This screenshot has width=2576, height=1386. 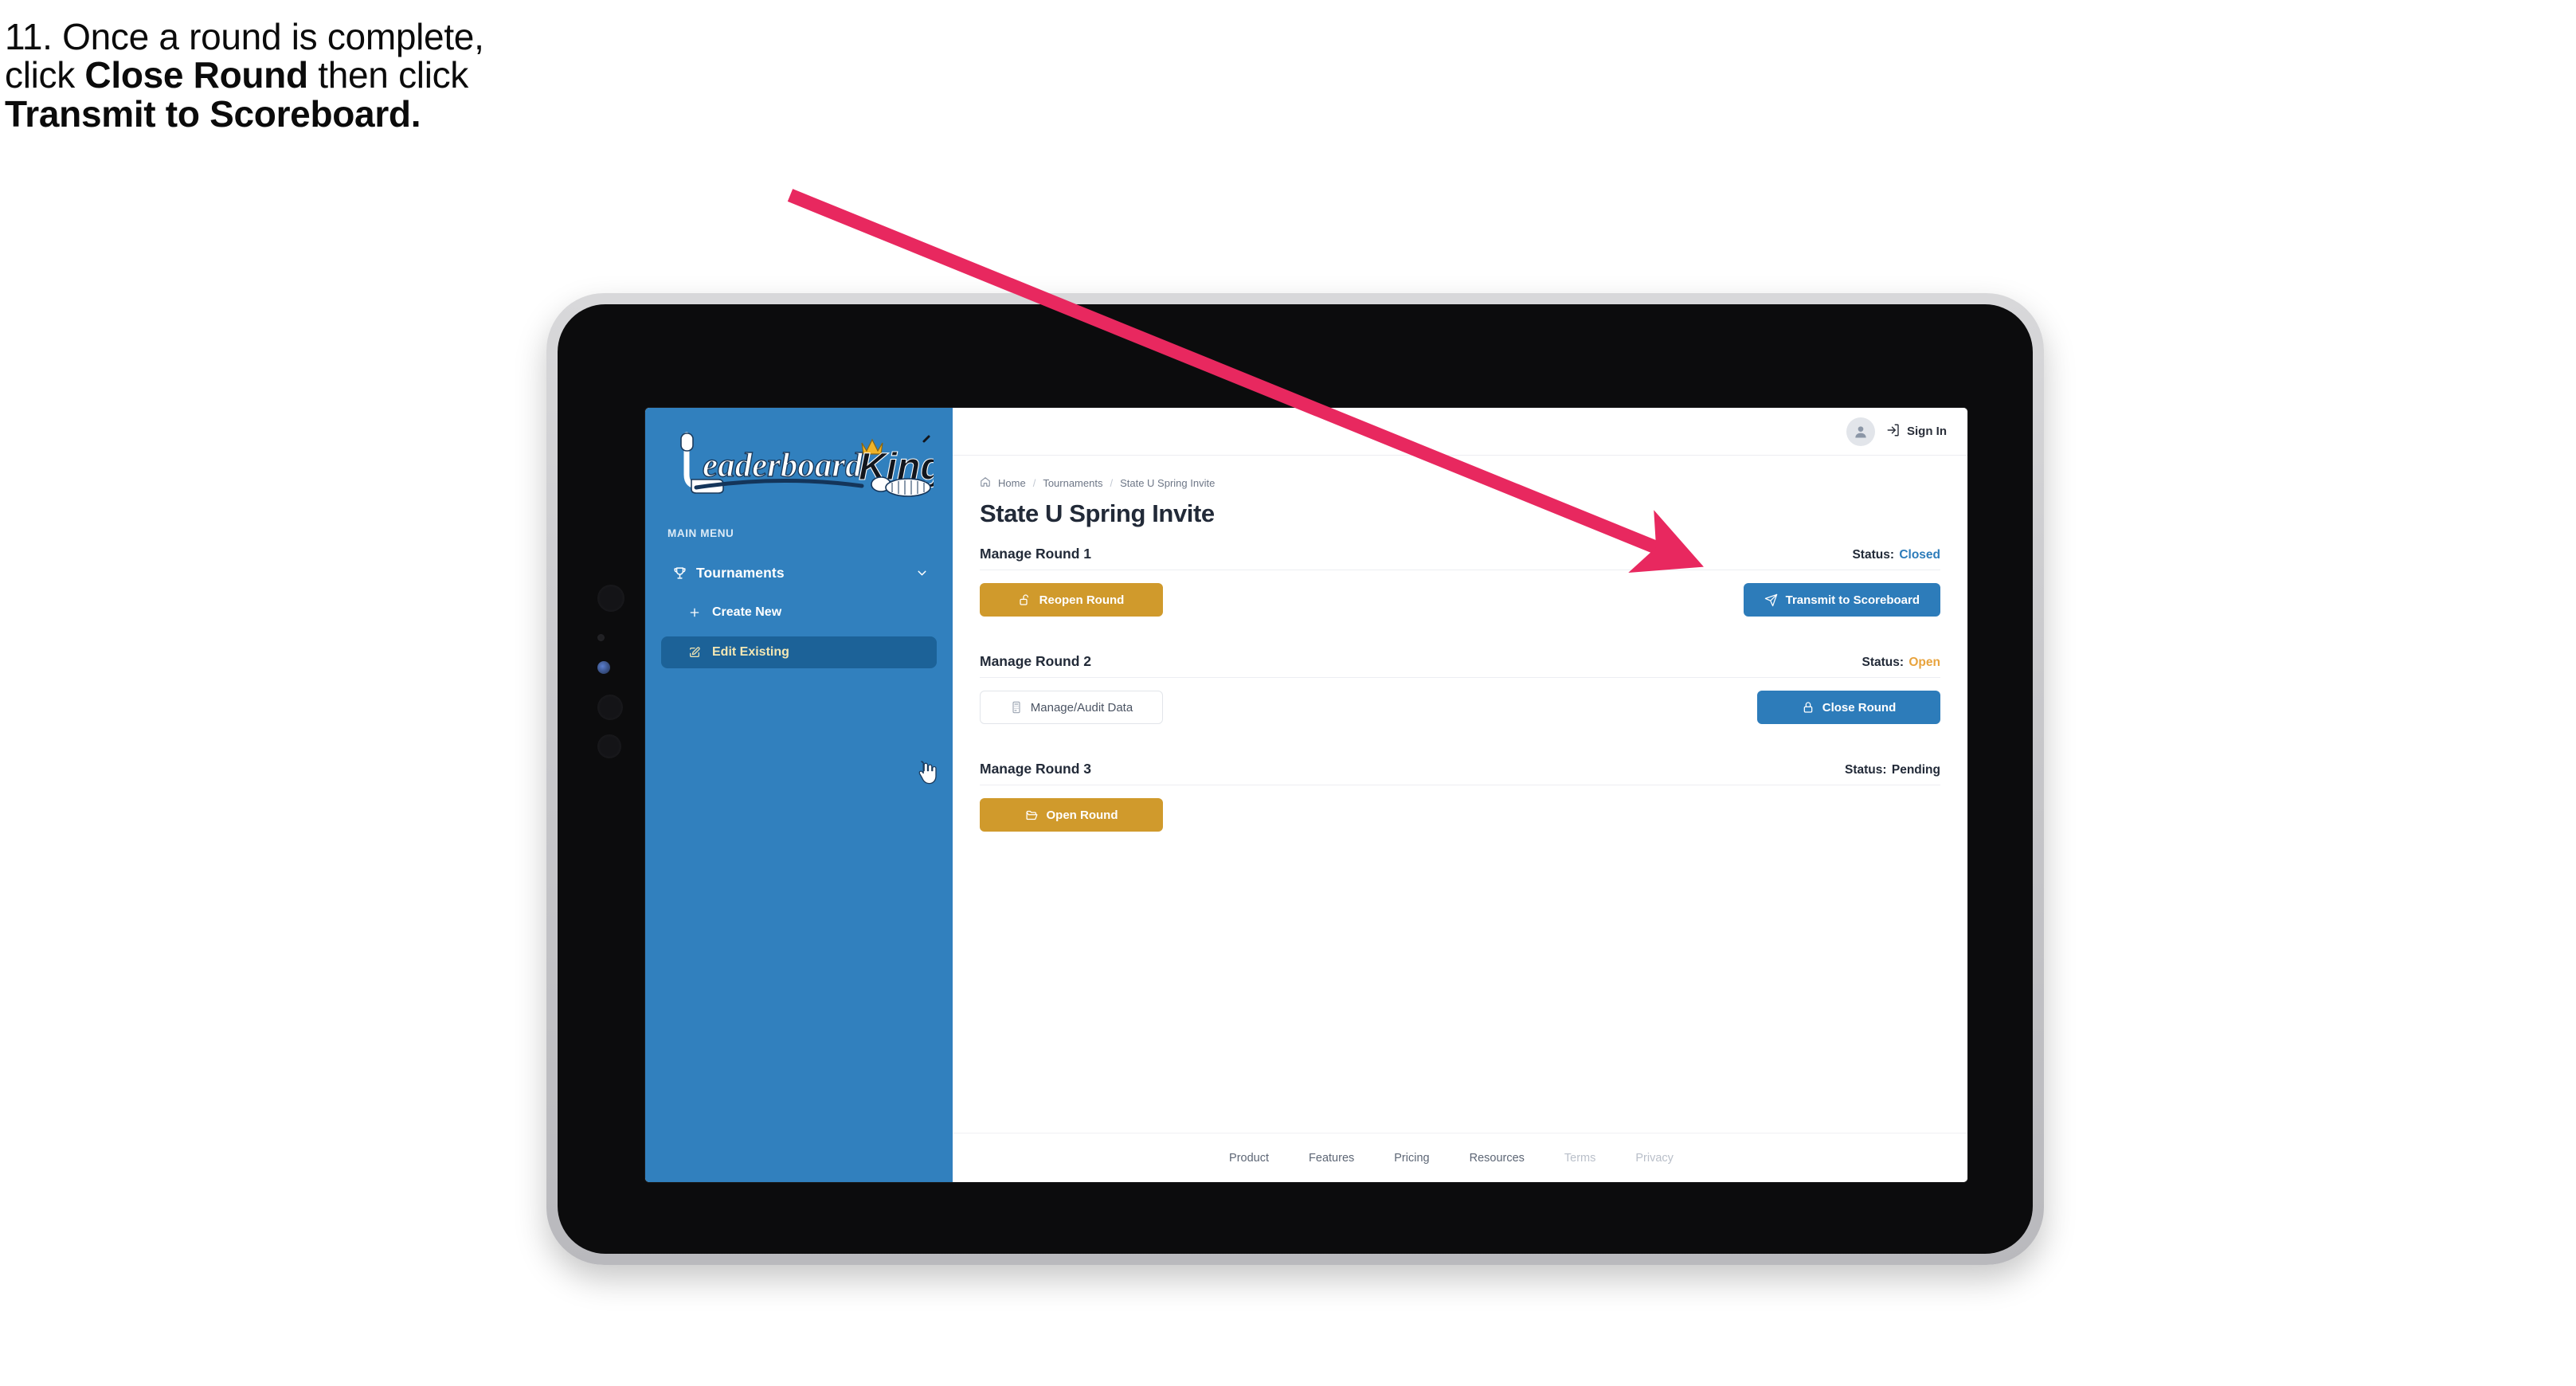 What do you see at coordinates (1082, 815) in the screenshot?
I see `open-round-label: Open Round` at bounding box center [1082, 815].